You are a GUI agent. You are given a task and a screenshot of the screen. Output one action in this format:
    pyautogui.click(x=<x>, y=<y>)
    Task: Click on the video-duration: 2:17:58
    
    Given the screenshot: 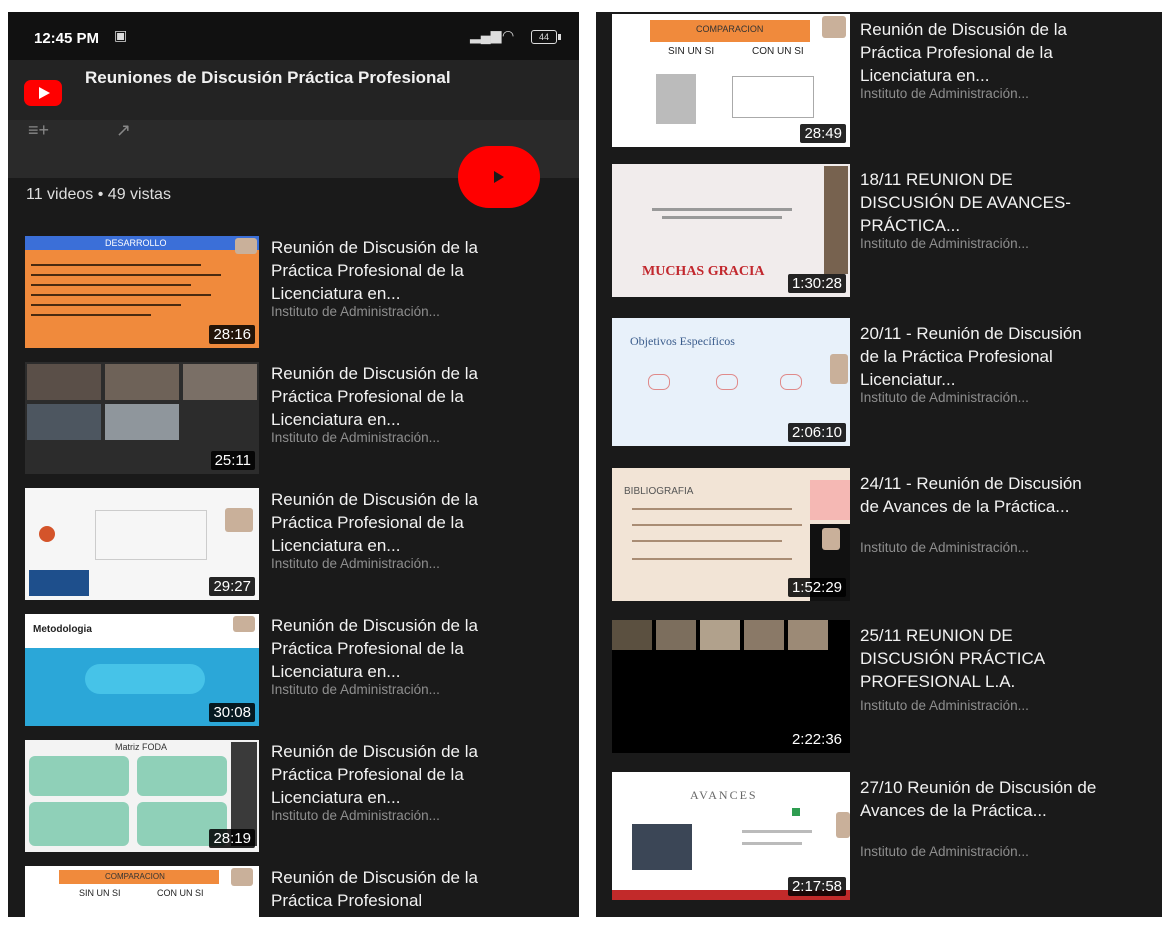 What is the action you would take?
    pyautogui.click(x=816, y=886)
    